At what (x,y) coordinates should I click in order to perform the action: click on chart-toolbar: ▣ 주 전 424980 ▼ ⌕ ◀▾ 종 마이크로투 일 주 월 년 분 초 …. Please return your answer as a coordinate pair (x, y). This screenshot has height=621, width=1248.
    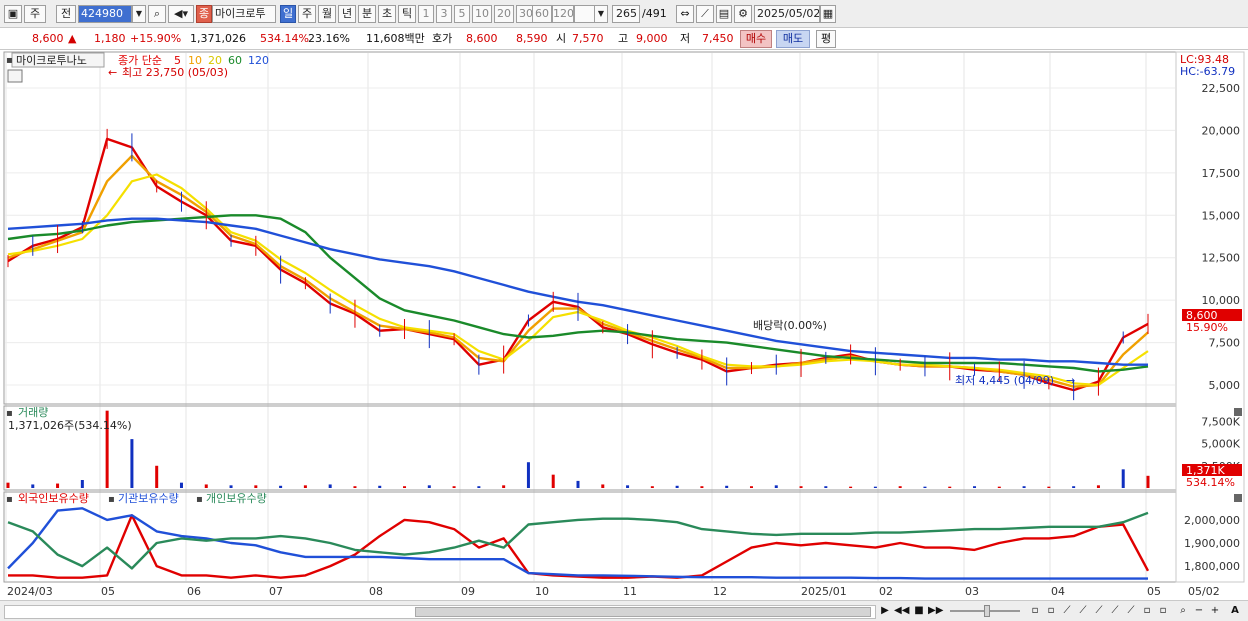
    Looking at the image, I should click on (624, 14).